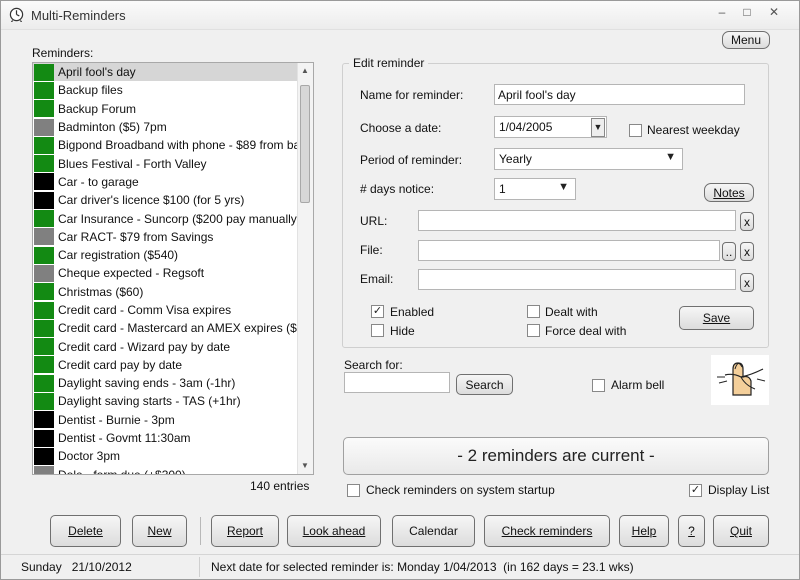  Describe the element at coordinates (166, 273) in the screenshot. I see `list-item: Cheque expected - Regsoft` at that location.